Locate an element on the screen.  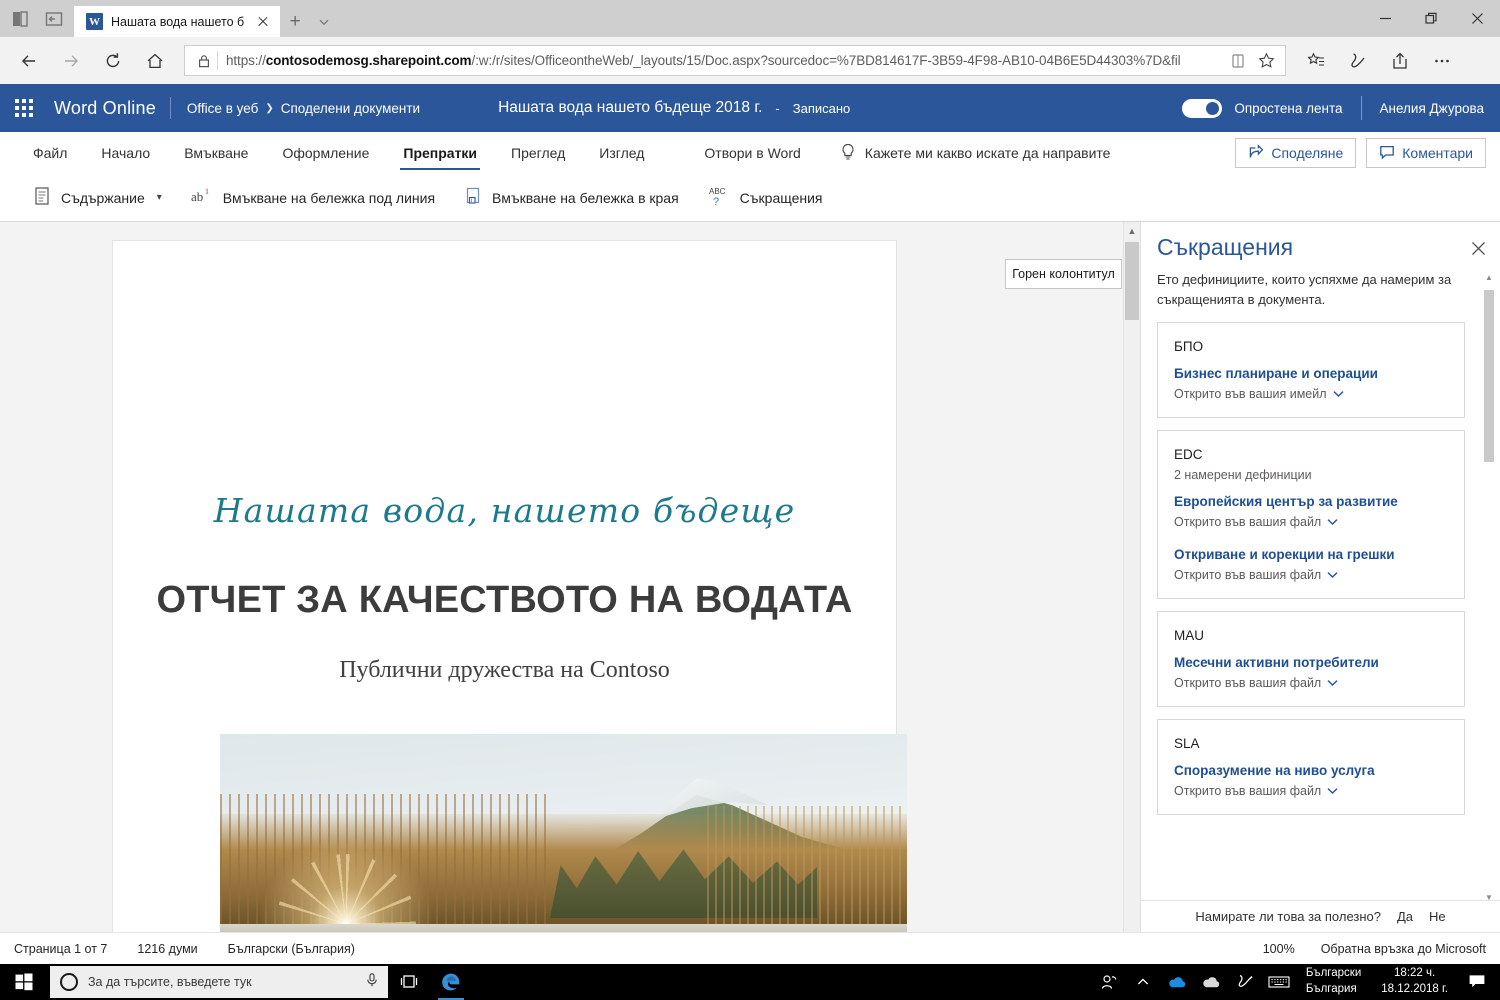
zoom-level: 100% is located at coordinates (1279, 949).